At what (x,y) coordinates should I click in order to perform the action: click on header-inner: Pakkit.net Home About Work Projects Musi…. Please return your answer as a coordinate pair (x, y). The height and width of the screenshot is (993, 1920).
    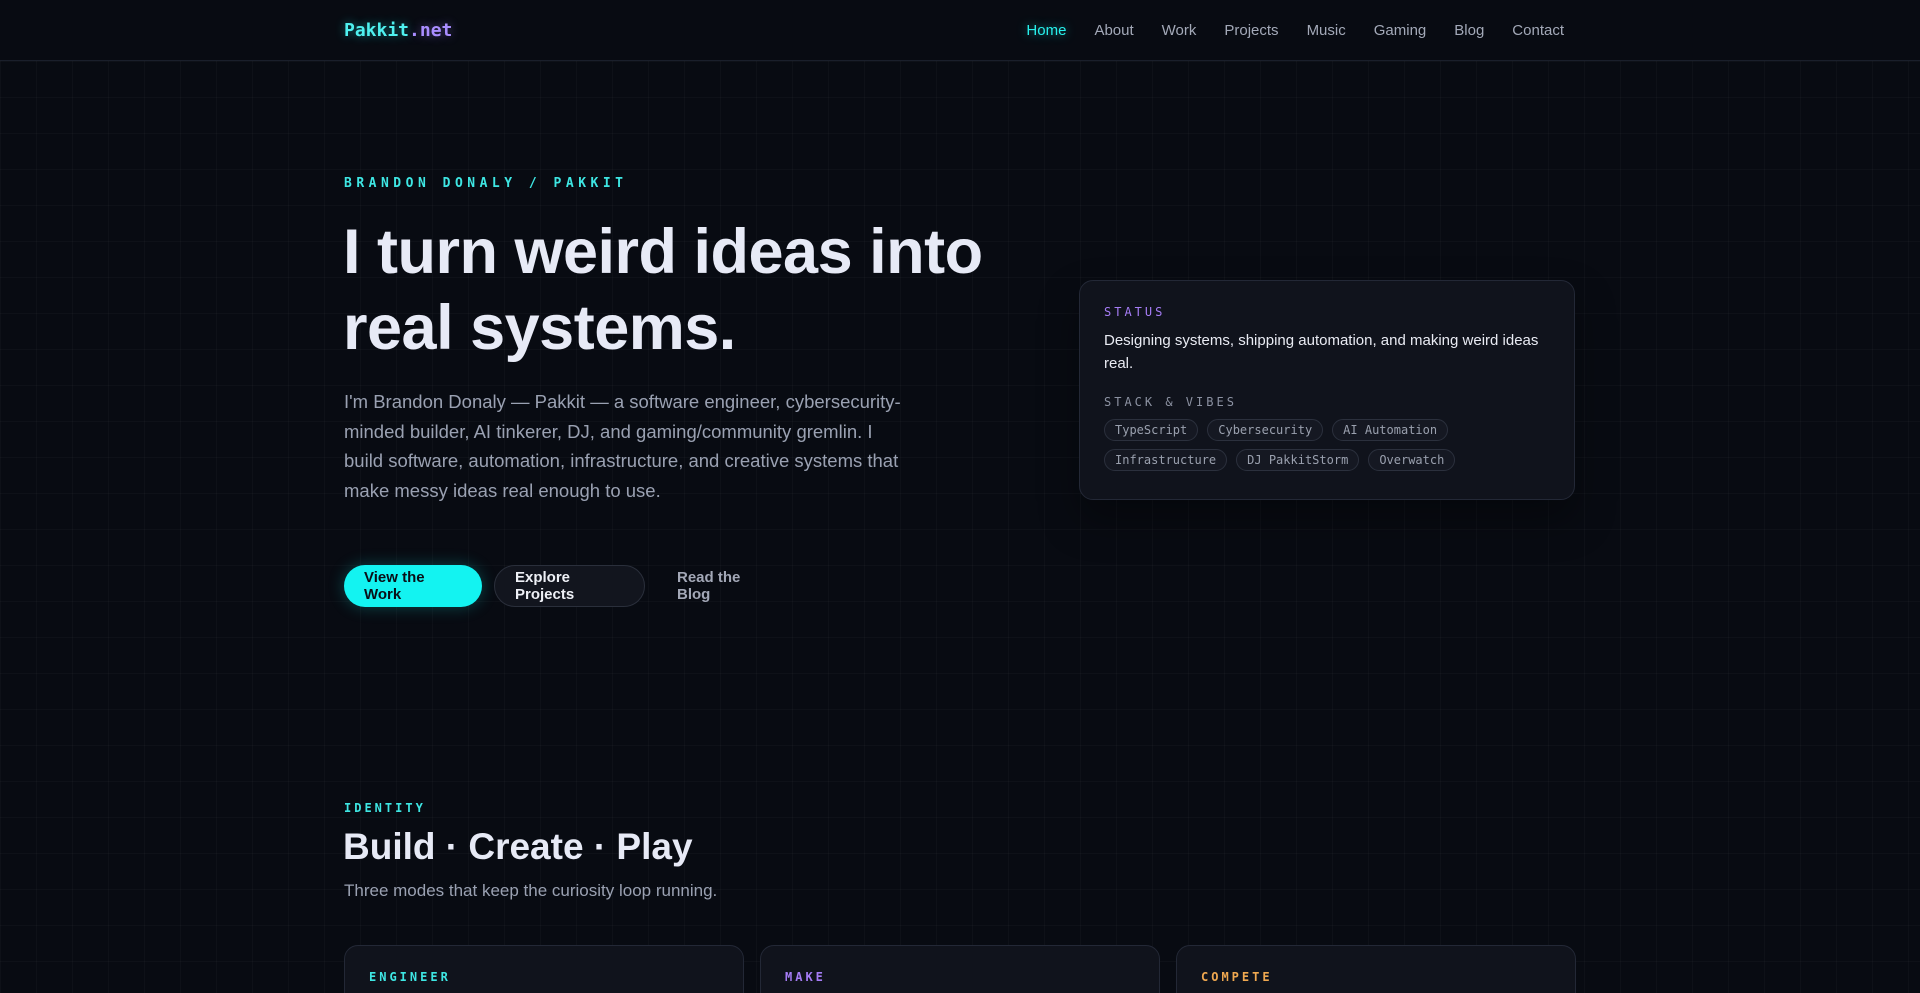
    Looking at the image, I should click on (954, 30).